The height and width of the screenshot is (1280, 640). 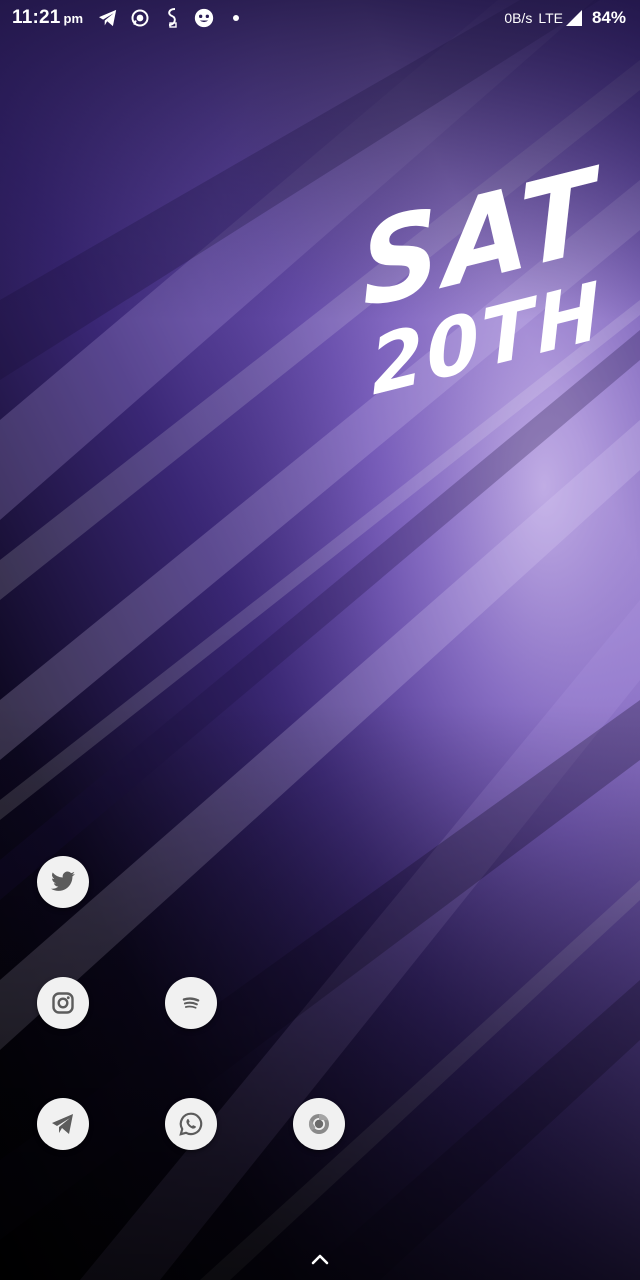 I want to click on whatsapp-icon, so click(x=191, y=1124).